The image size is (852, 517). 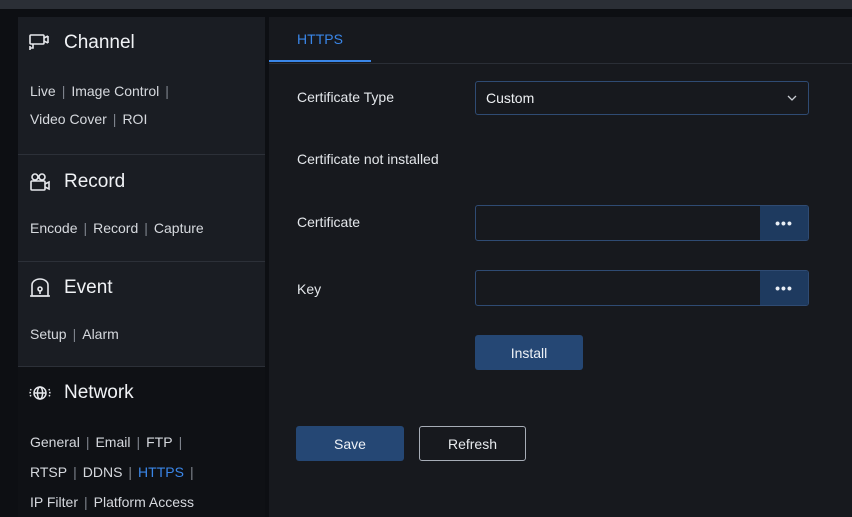 I want to click on certificate-type-select: Custom, so click(x=642, y=98).